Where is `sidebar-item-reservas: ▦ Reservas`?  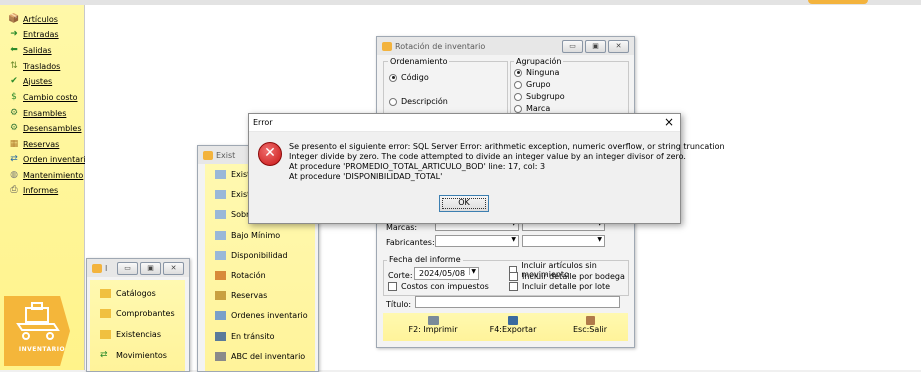
sidebar-item-reservas: ▦ Reservas is located at coordinates (34, 144).